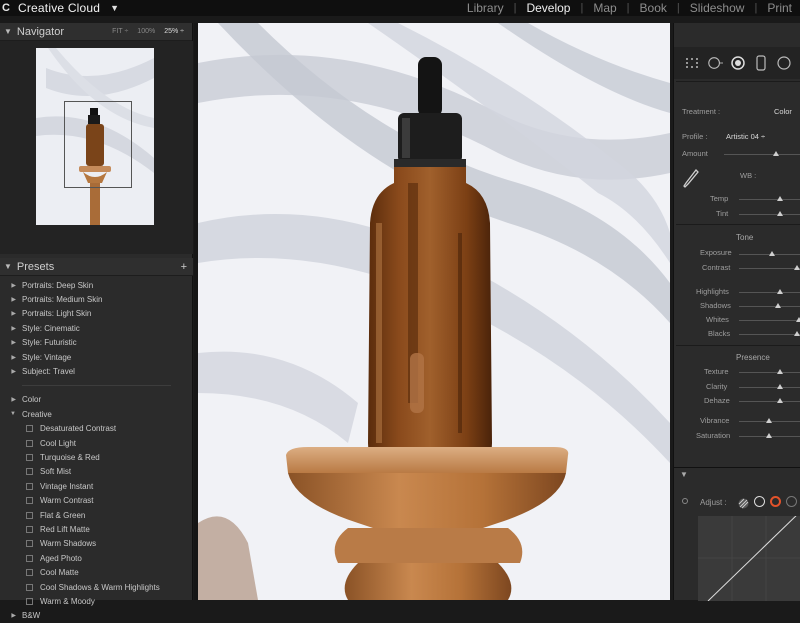 This screenshot has width=800, height=623. What do you see at coordinates (96, 544) in the screenshot?
I see `preset-item: Warm Shadows` at bounding box center [96, 544].